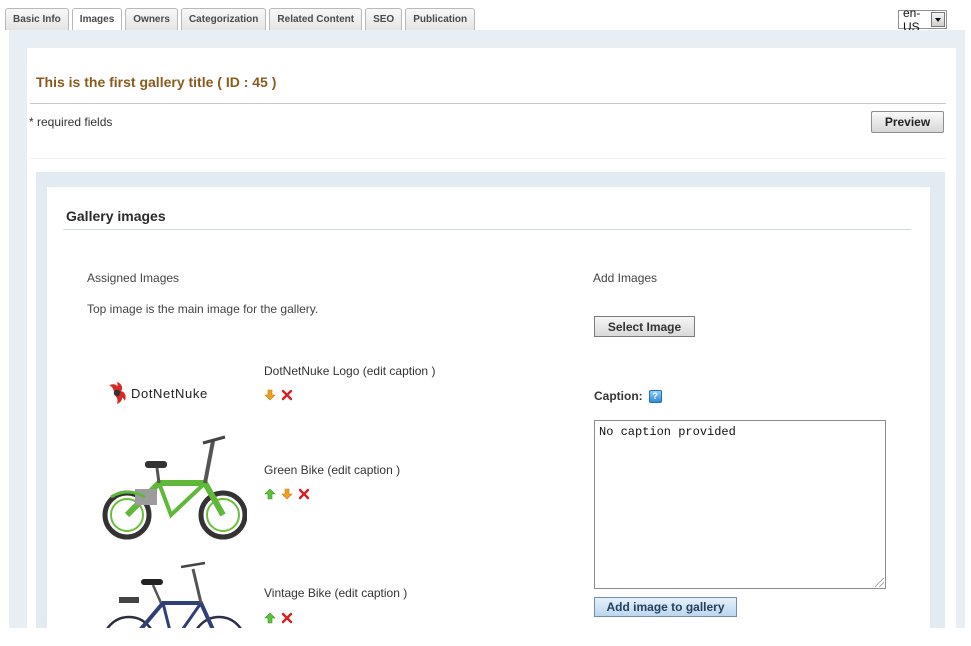 This screenshot has width=971, height=646. I want to click on tab-publication: Publication, so click(440, 19).